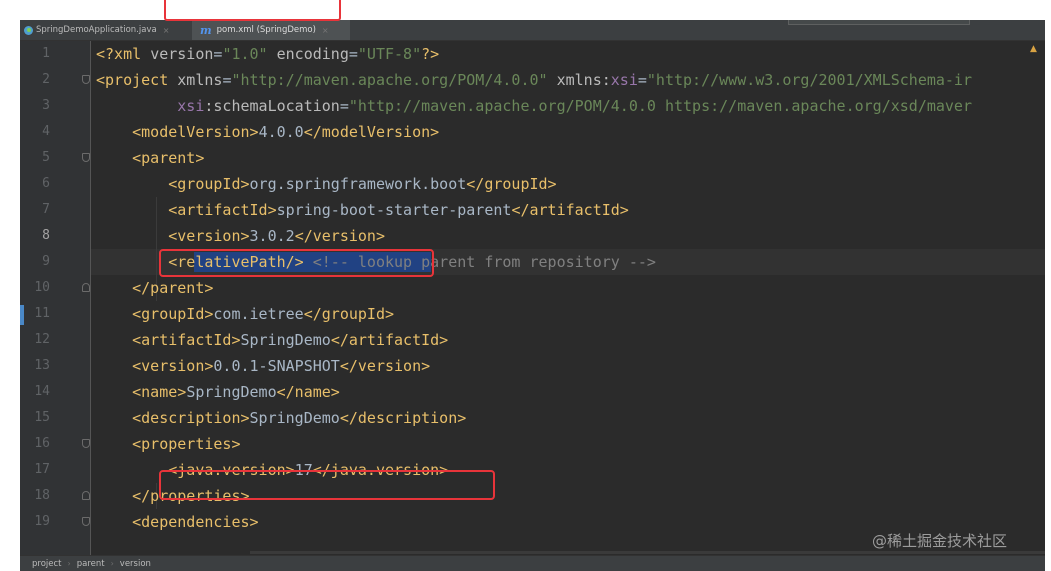 The image size is (1051, 571). I want to click on code-token: <name>, so click(159, 392).